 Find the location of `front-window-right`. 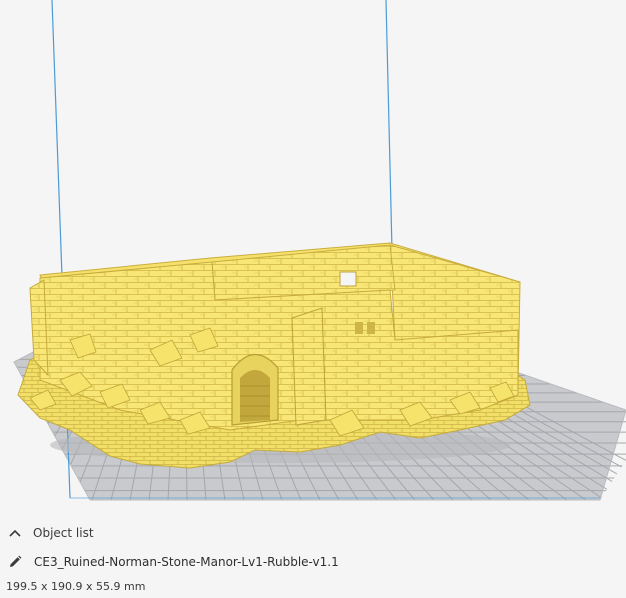

front-window-right is located at coordinates (371, 328).